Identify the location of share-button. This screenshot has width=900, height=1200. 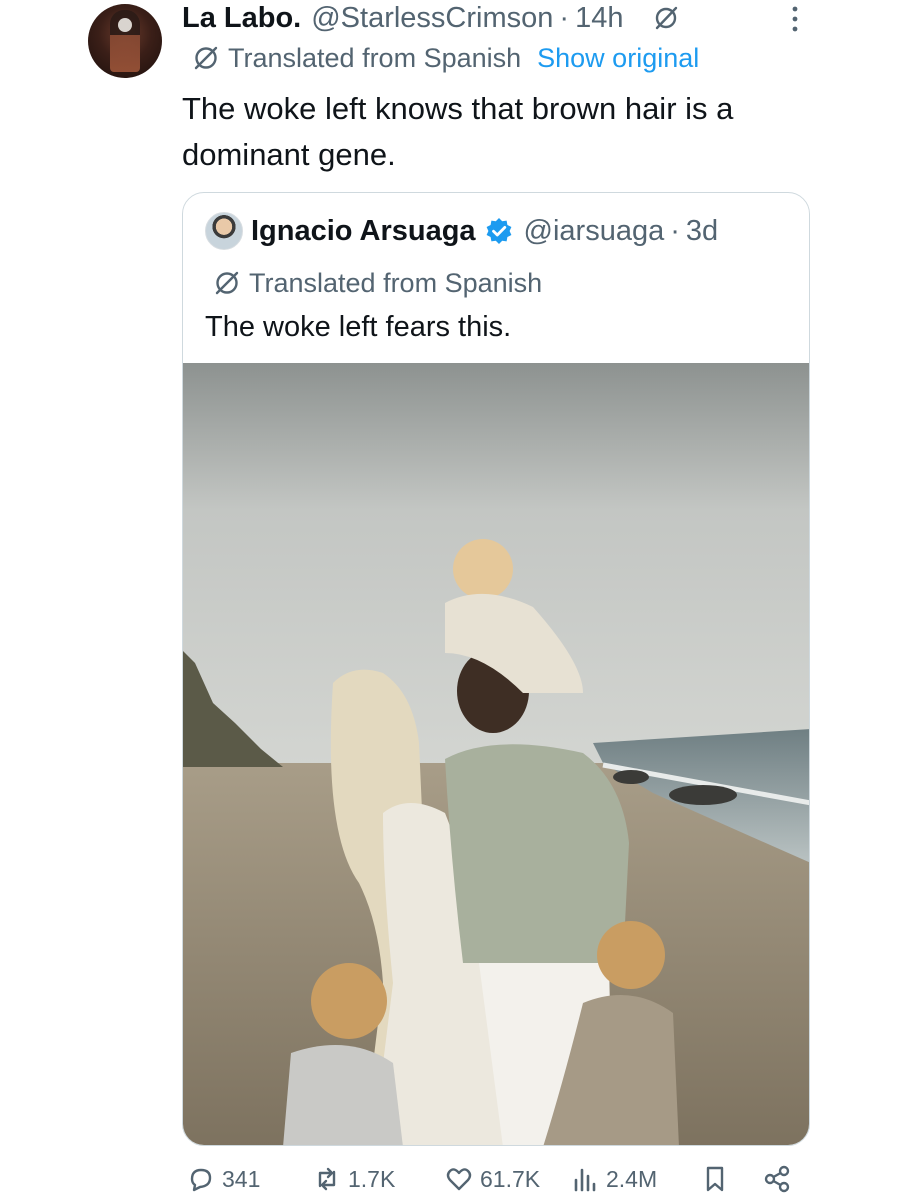
(780, 1179).